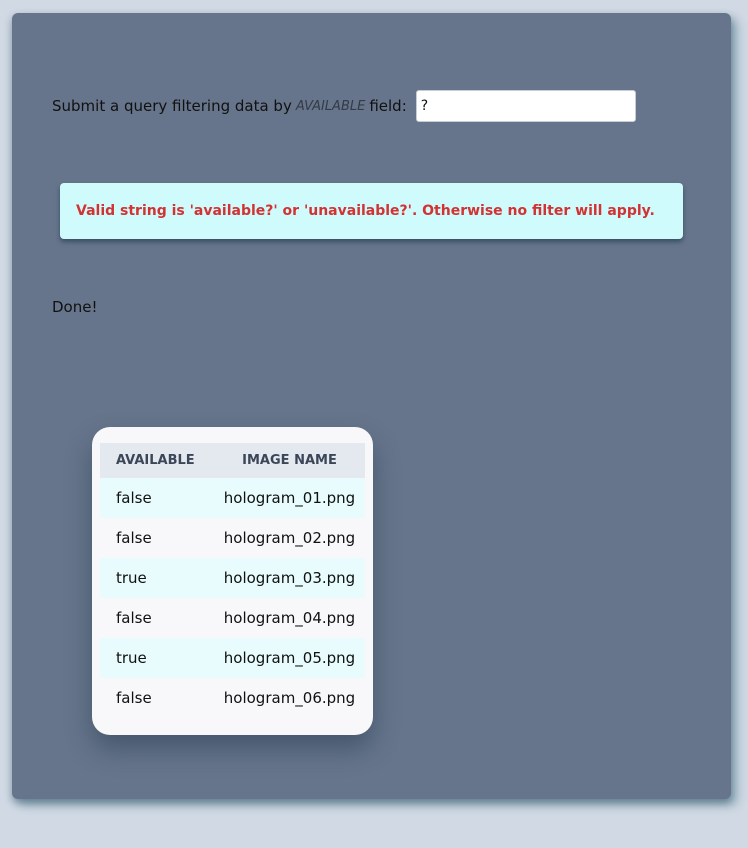 The image size is (748, 848). I want to click on column-header-available: AVAILABLE, so click(155, 460).